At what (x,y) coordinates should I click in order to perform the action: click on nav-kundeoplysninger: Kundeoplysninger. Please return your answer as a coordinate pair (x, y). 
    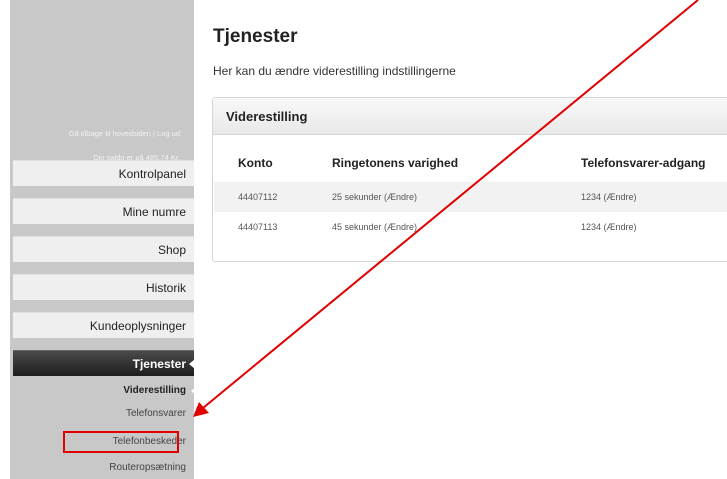
    Looking at the image, I should click on (103, 325).